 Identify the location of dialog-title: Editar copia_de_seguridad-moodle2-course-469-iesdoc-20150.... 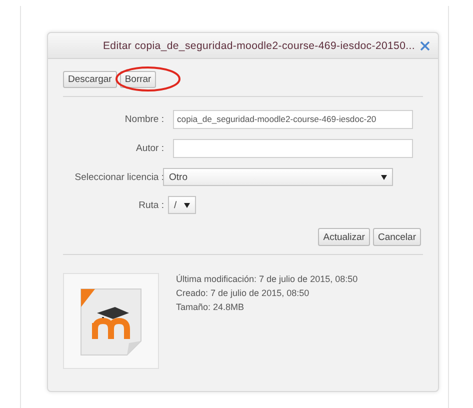
(258, 46).